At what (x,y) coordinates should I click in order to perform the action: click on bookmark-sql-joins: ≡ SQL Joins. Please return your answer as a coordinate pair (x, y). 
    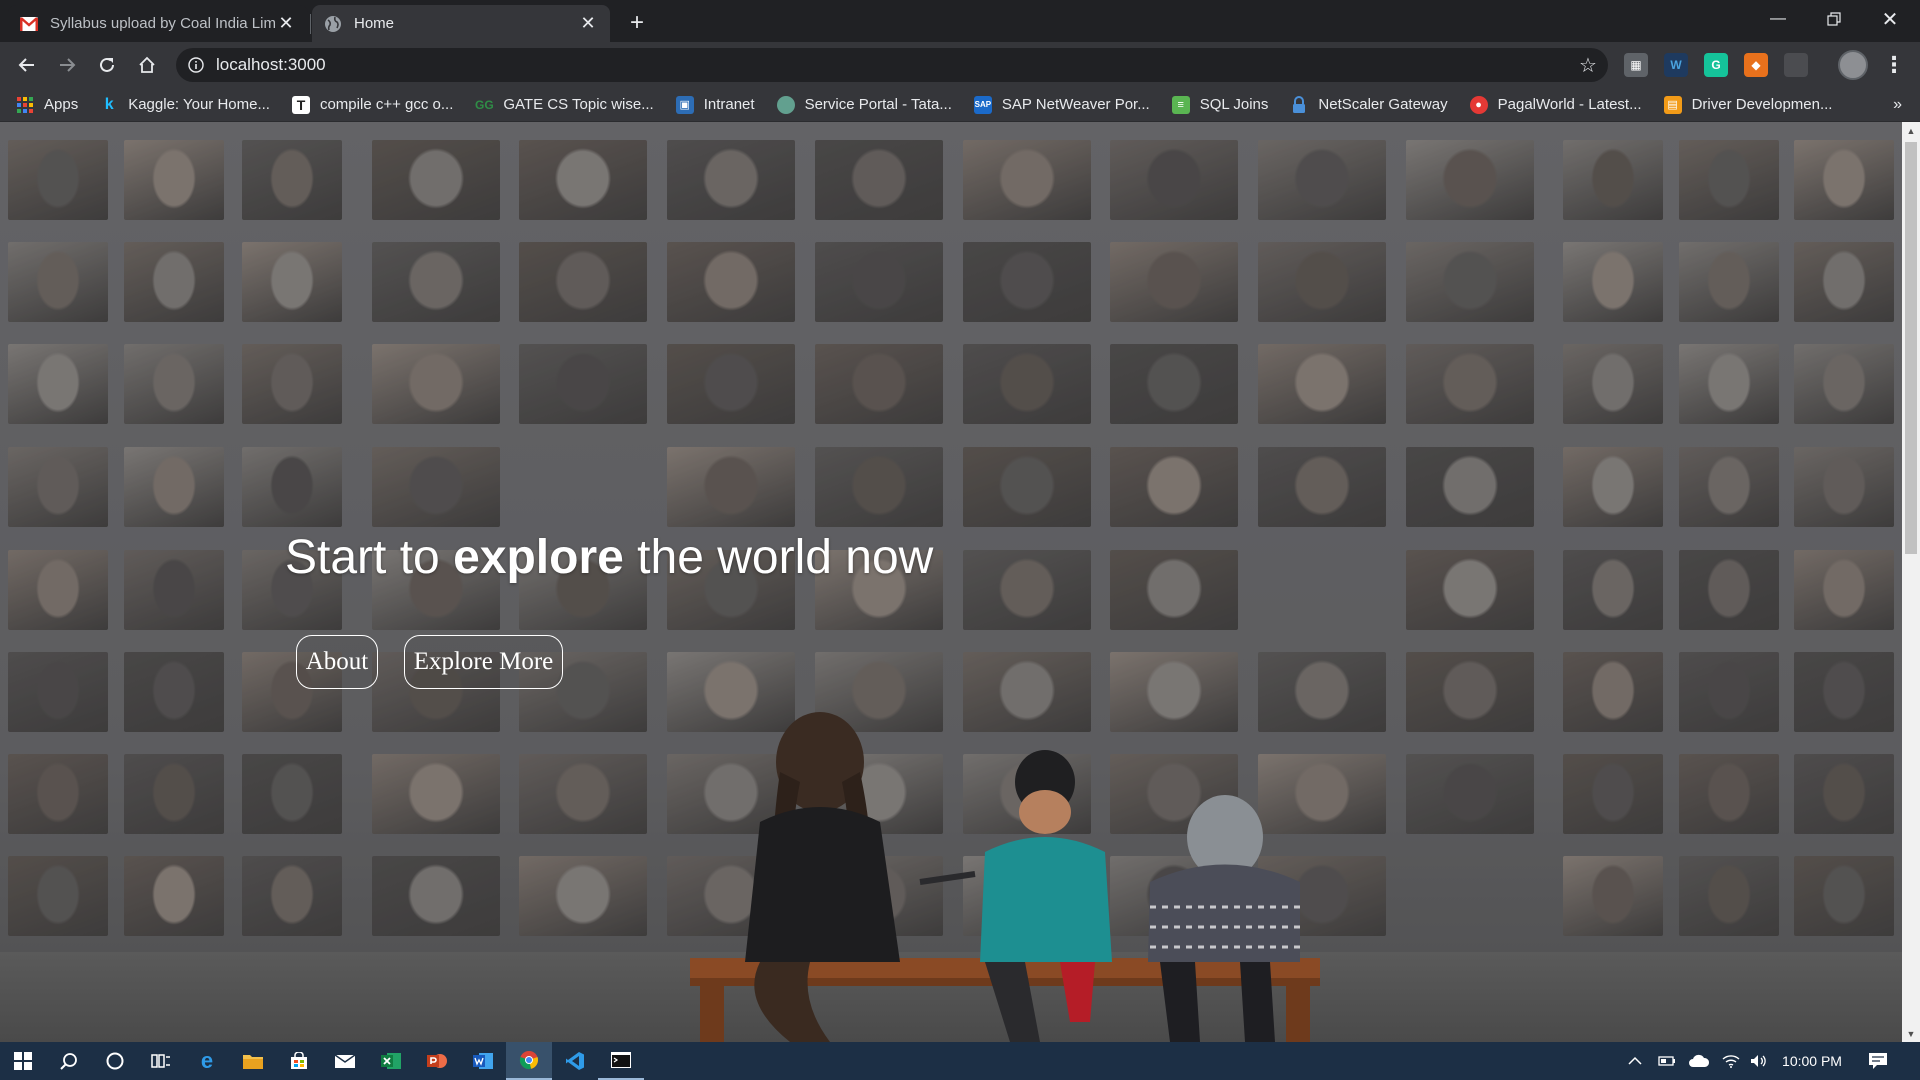
    Looking at the image, I should click on (1220, 104).